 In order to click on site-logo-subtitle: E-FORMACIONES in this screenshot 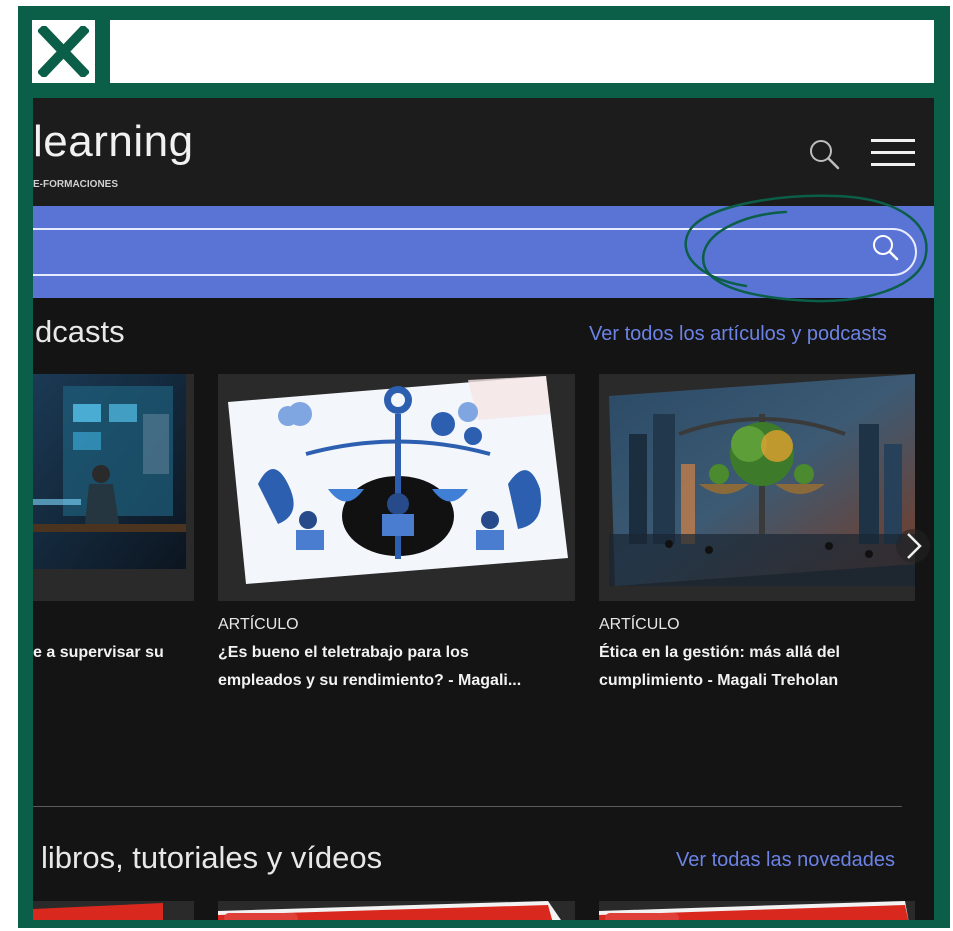, I will do `click(75, 184)`.